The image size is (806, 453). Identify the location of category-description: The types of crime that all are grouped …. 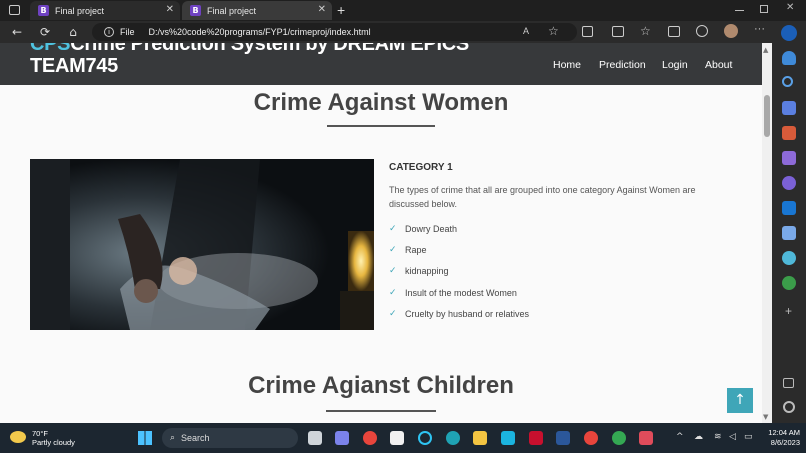
(542, 197).